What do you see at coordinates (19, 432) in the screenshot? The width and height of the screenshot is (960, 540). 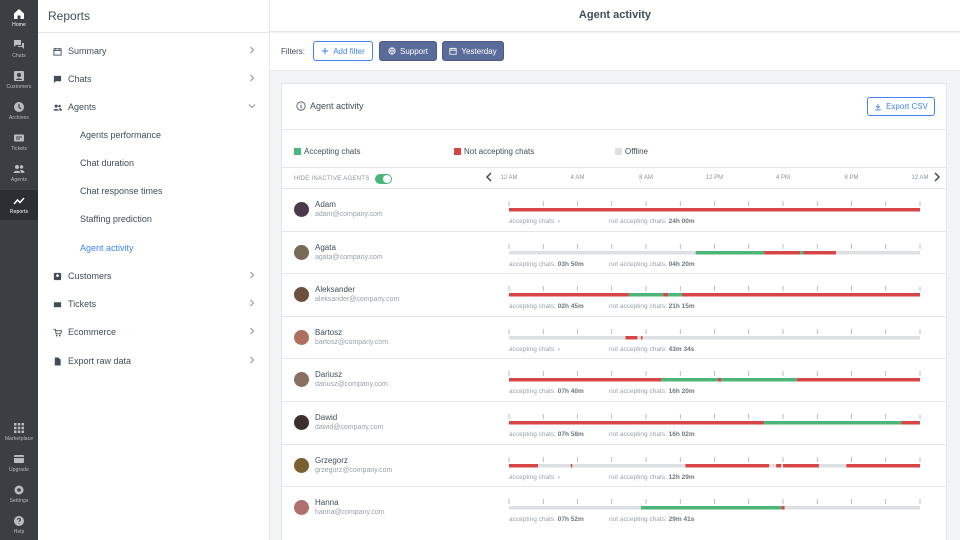 I see `rail-marketplace: Marketplace` at bounding box center [19, 432].